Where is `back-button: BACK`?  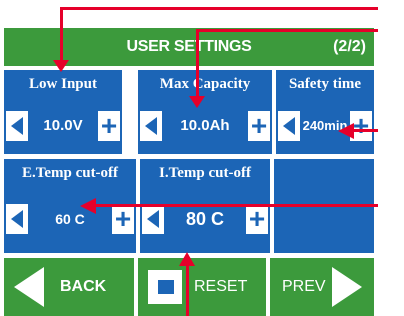
back-button: BACK is located at coordinates (69, 287).